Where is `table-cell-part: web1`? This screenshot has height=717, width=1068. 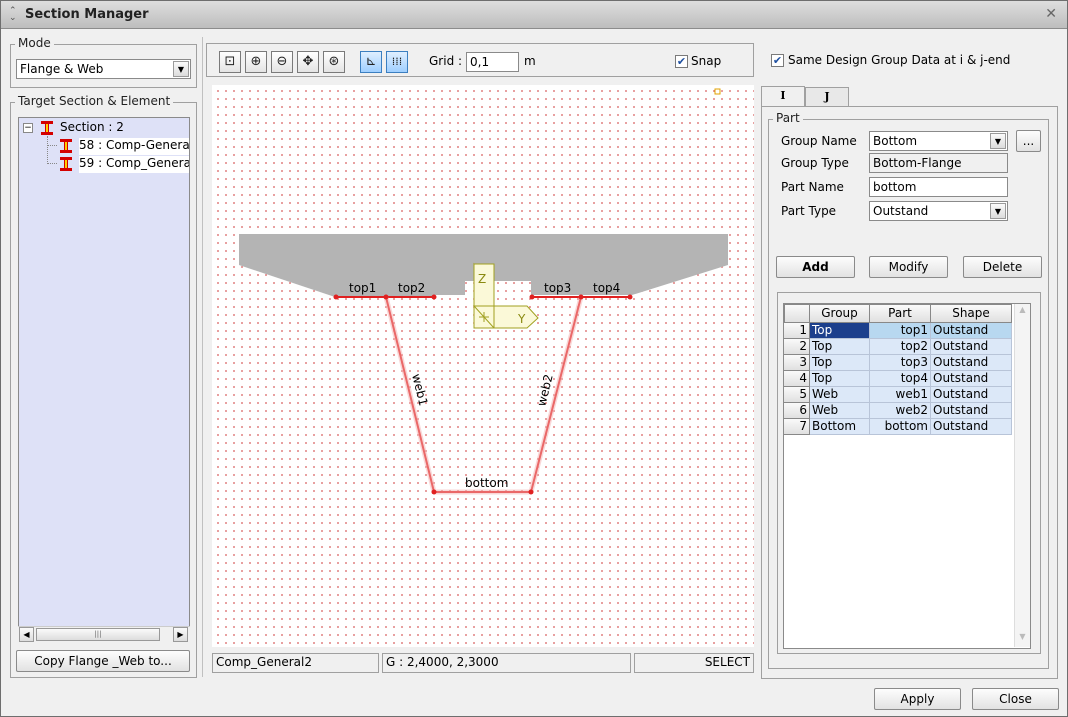 table-cell-part: web1 is located at coordinates (900, 395).